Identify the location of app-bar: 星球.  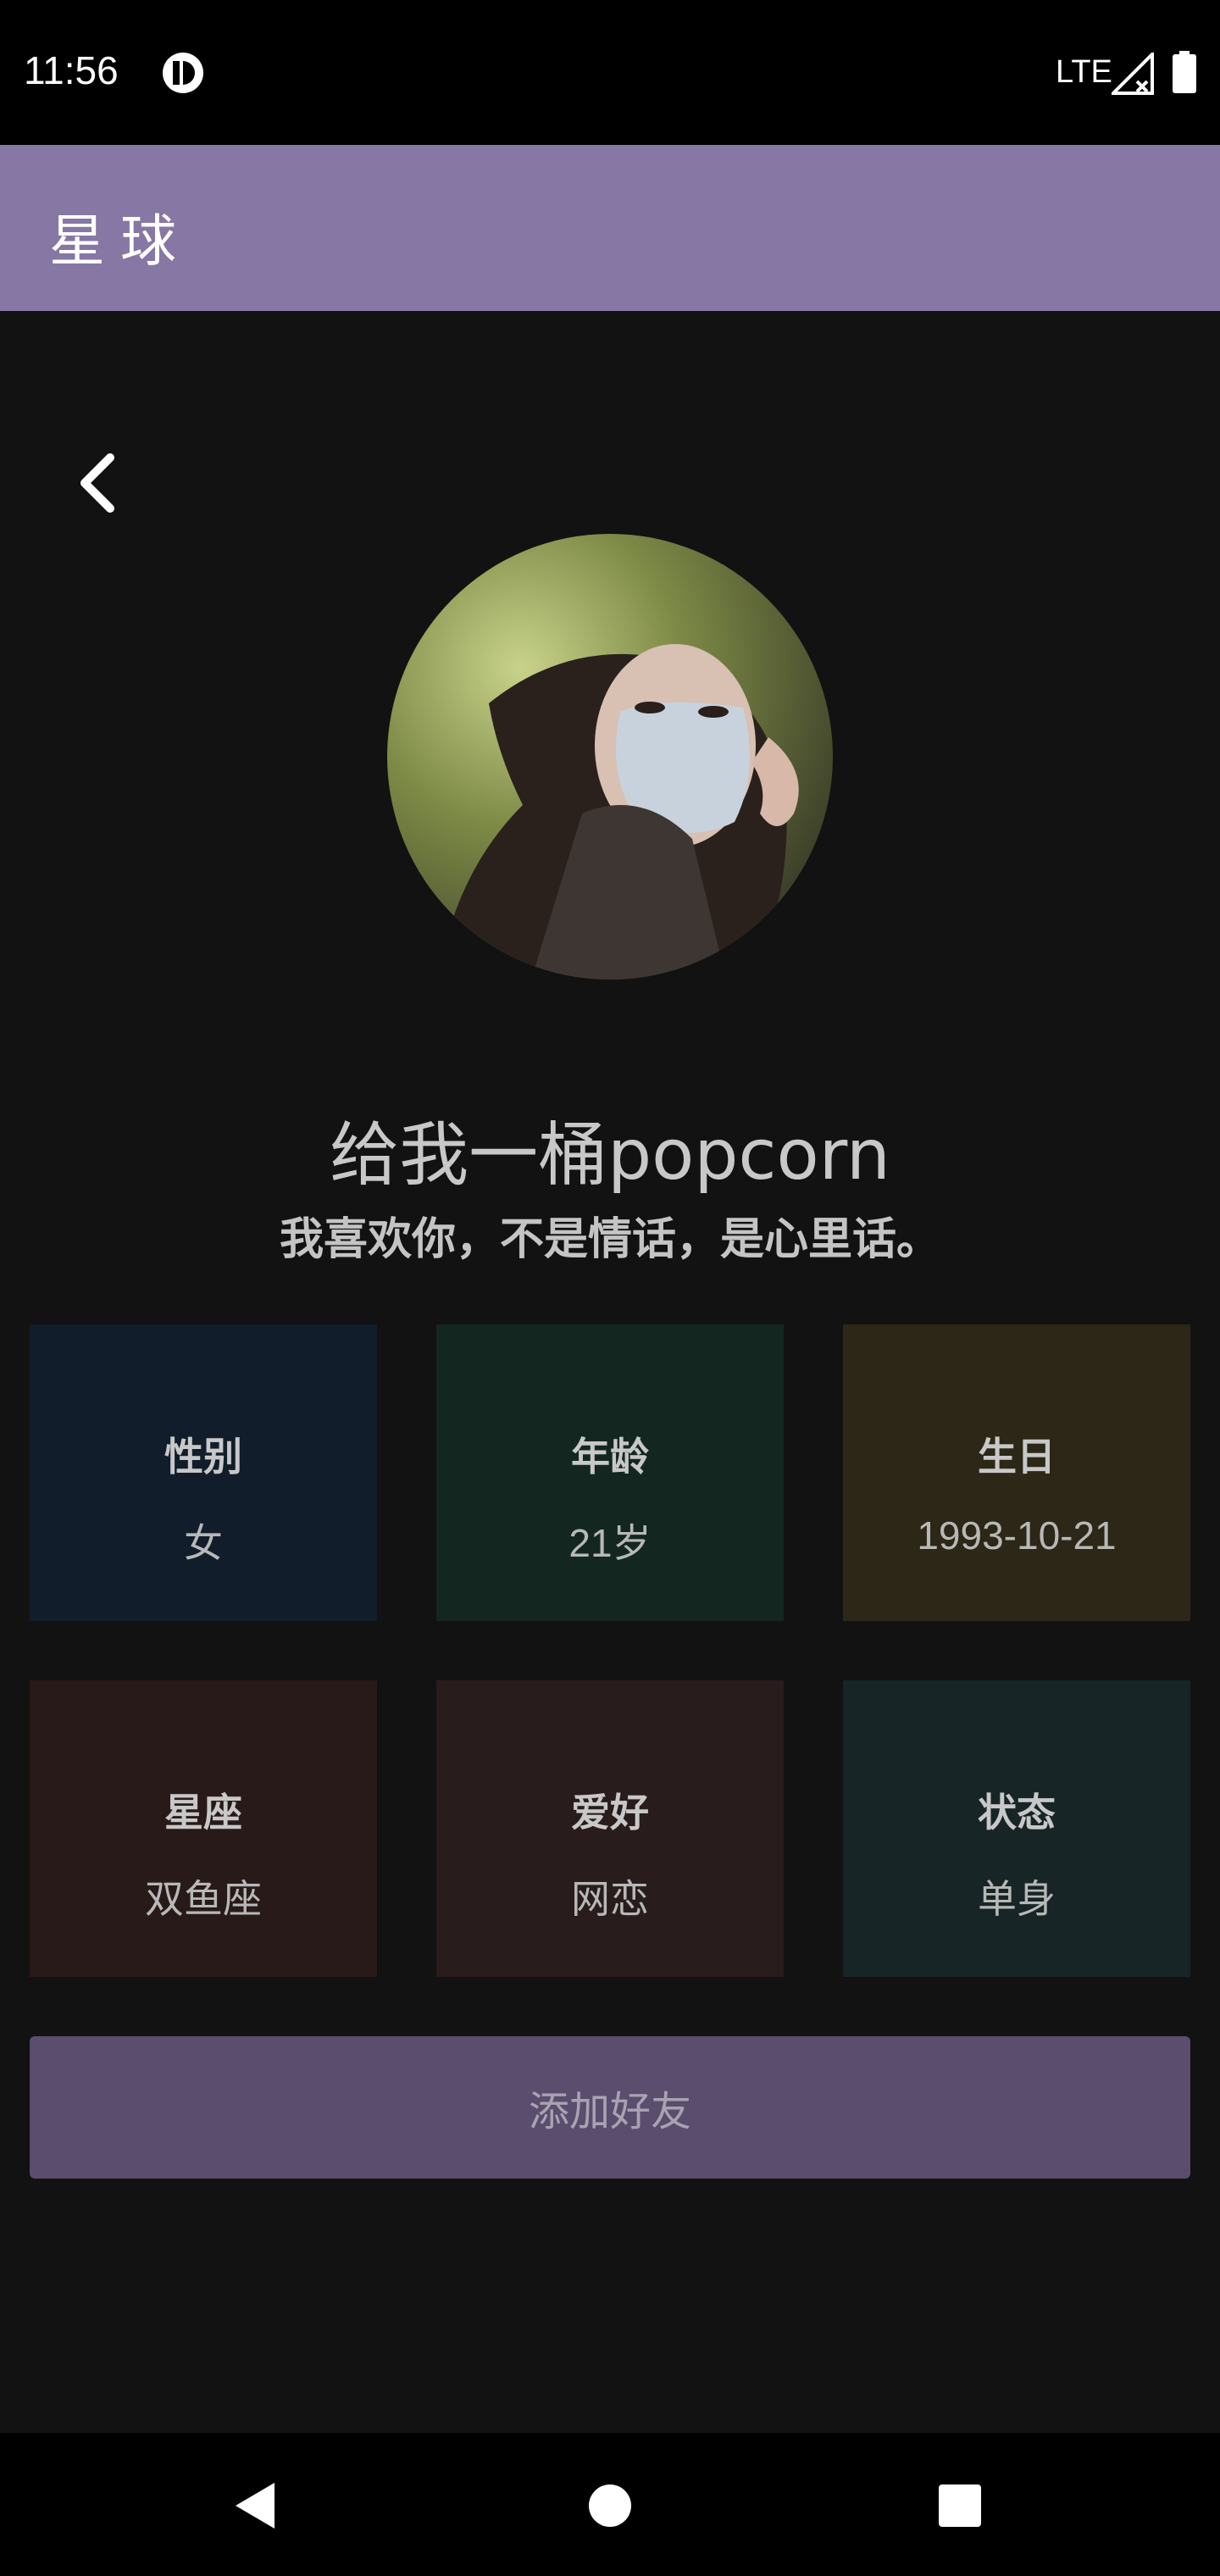
(610, 228).